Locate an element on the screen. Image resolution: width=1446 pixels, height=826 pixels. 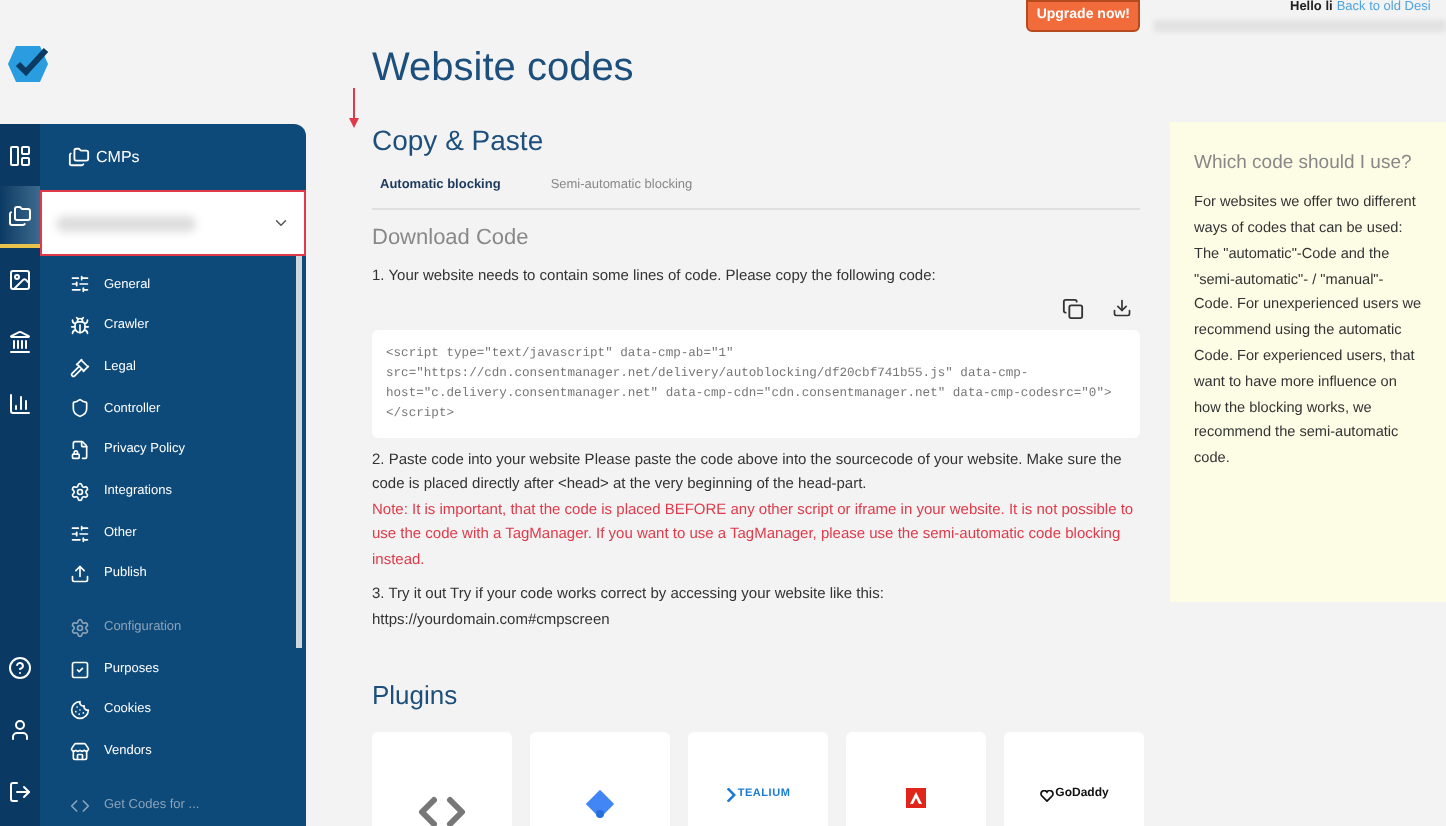
plugins-title: Plugins is located at coordinates (416, 696).